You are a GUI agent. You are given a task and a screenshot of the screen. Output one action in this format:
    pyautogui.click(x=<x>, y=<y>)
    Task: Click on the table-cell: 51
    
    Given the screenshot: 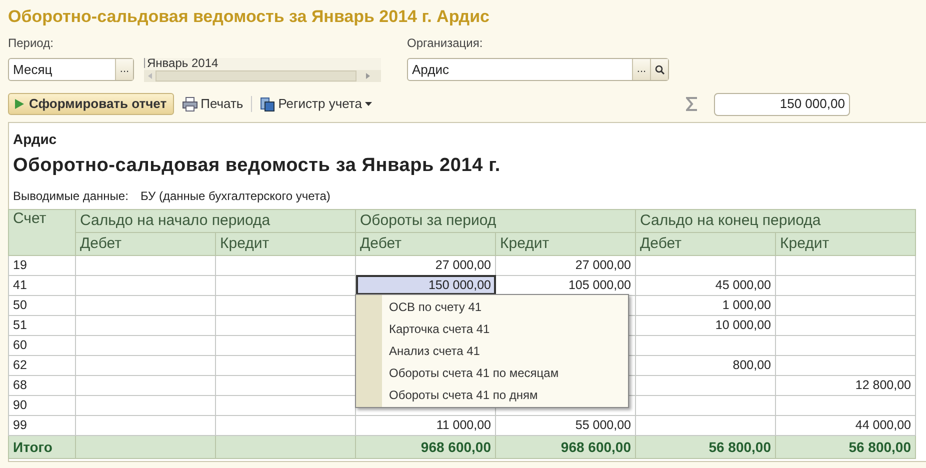 What is the action you would take?
    pyautogui.click(x=42, y=325)
    